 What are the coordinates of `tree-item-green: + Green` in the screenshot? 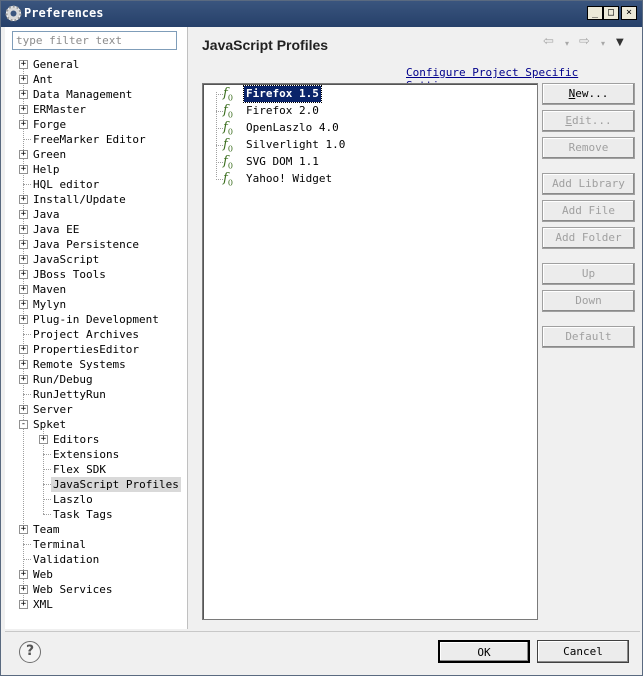 It's located at (96, 154).